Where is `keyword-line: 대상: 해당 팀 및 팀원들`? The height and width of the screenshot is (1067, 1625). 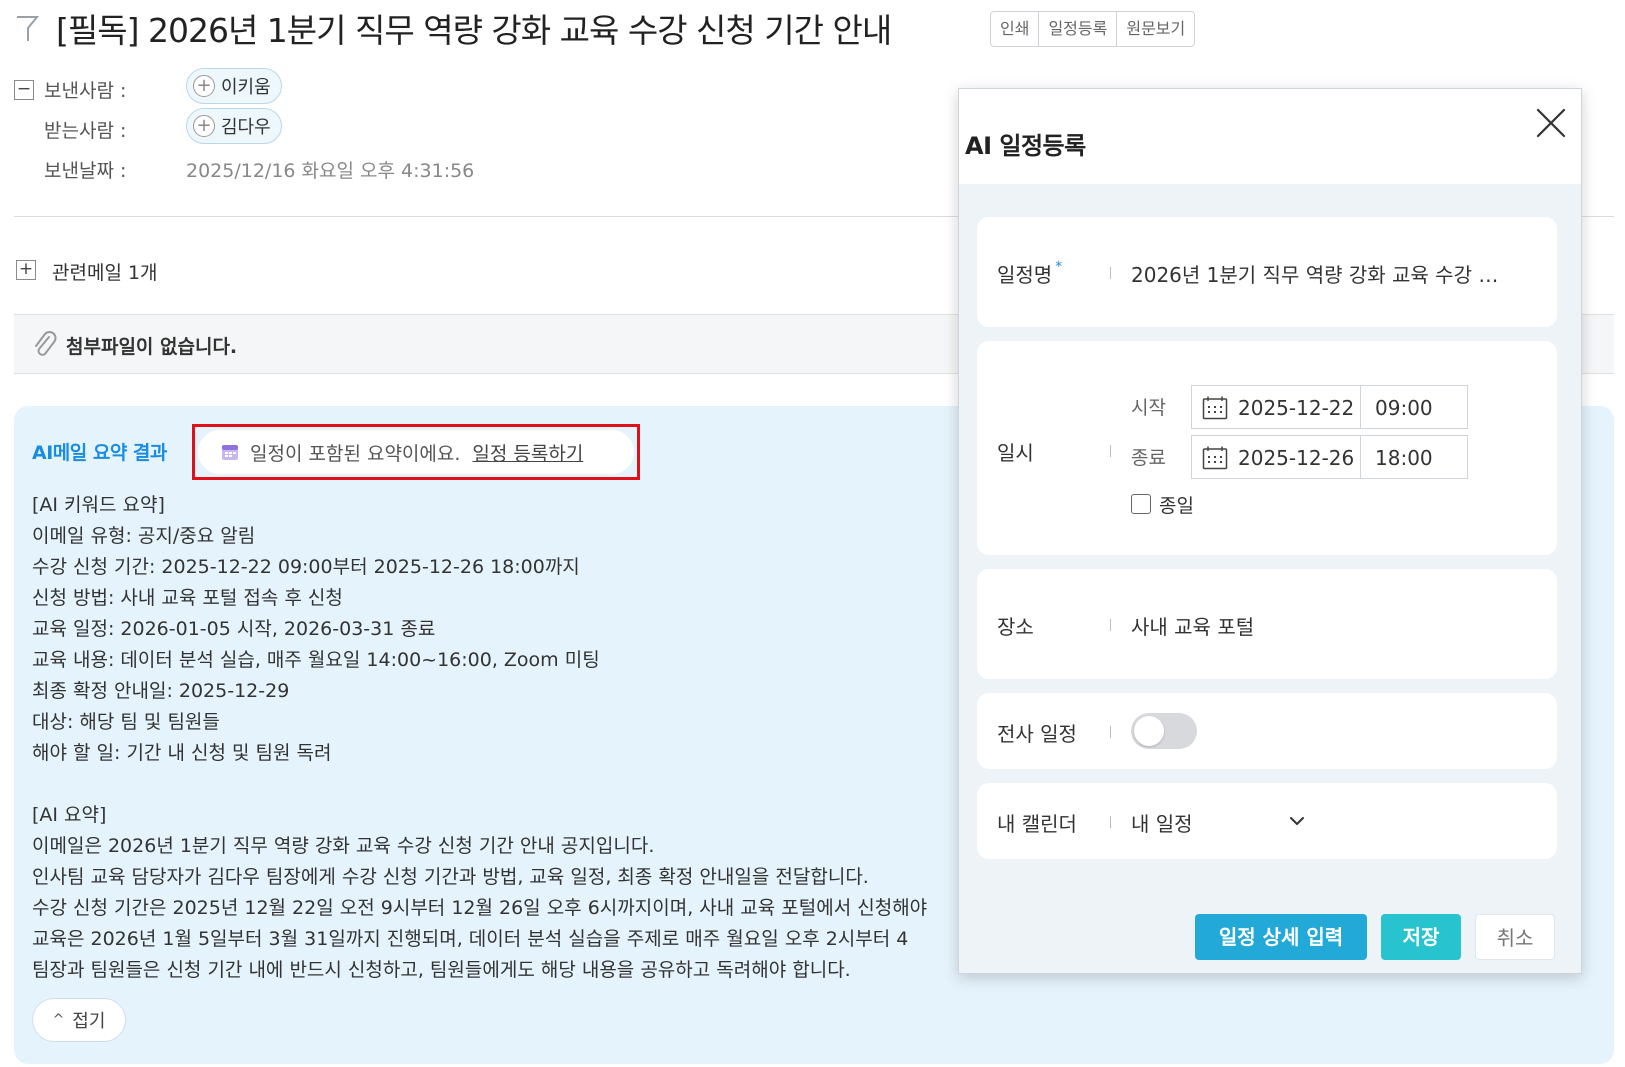 keyword-line: 대상: 해당 팀 및 팀원들 is located at coordinates (126, 722).